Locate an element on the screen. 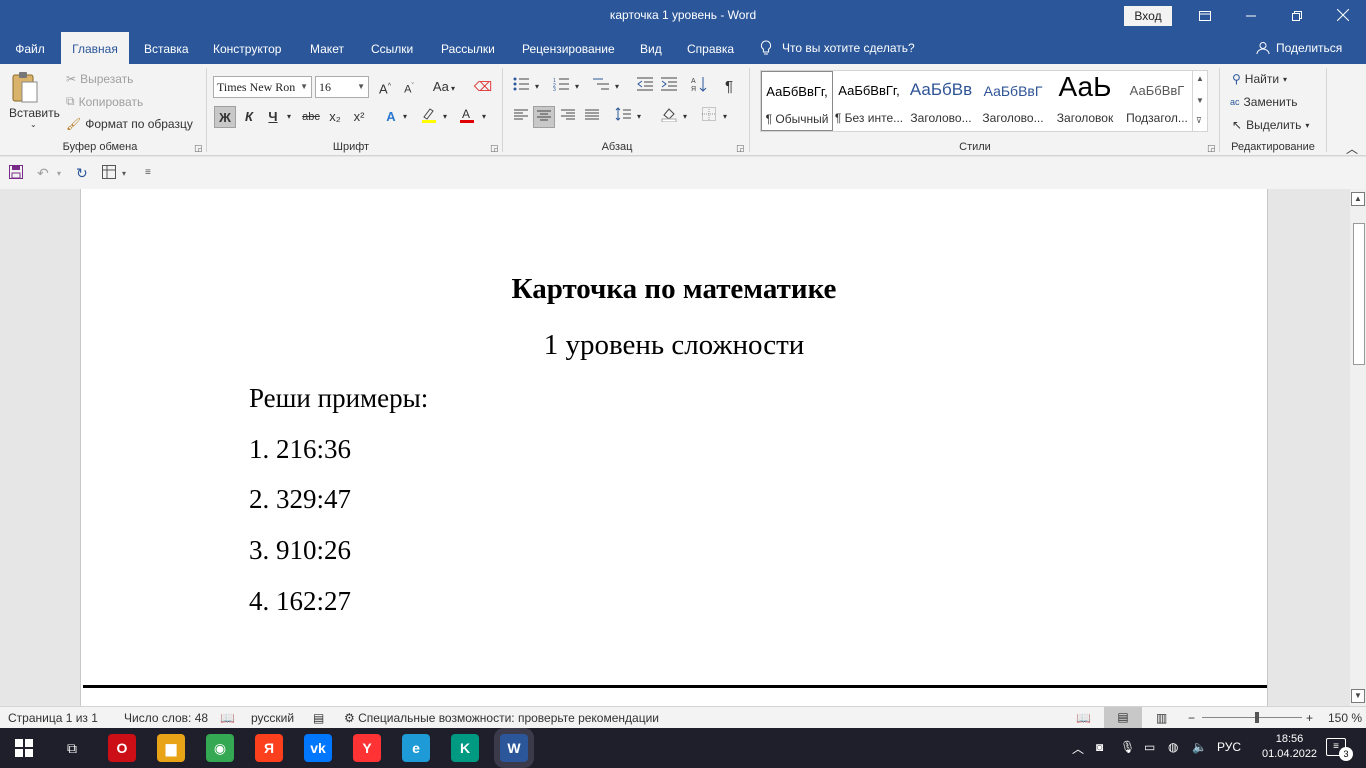 This screenshot has height=768, width=1366. strikethrough-button: abc is located at coordinates (311, 117).